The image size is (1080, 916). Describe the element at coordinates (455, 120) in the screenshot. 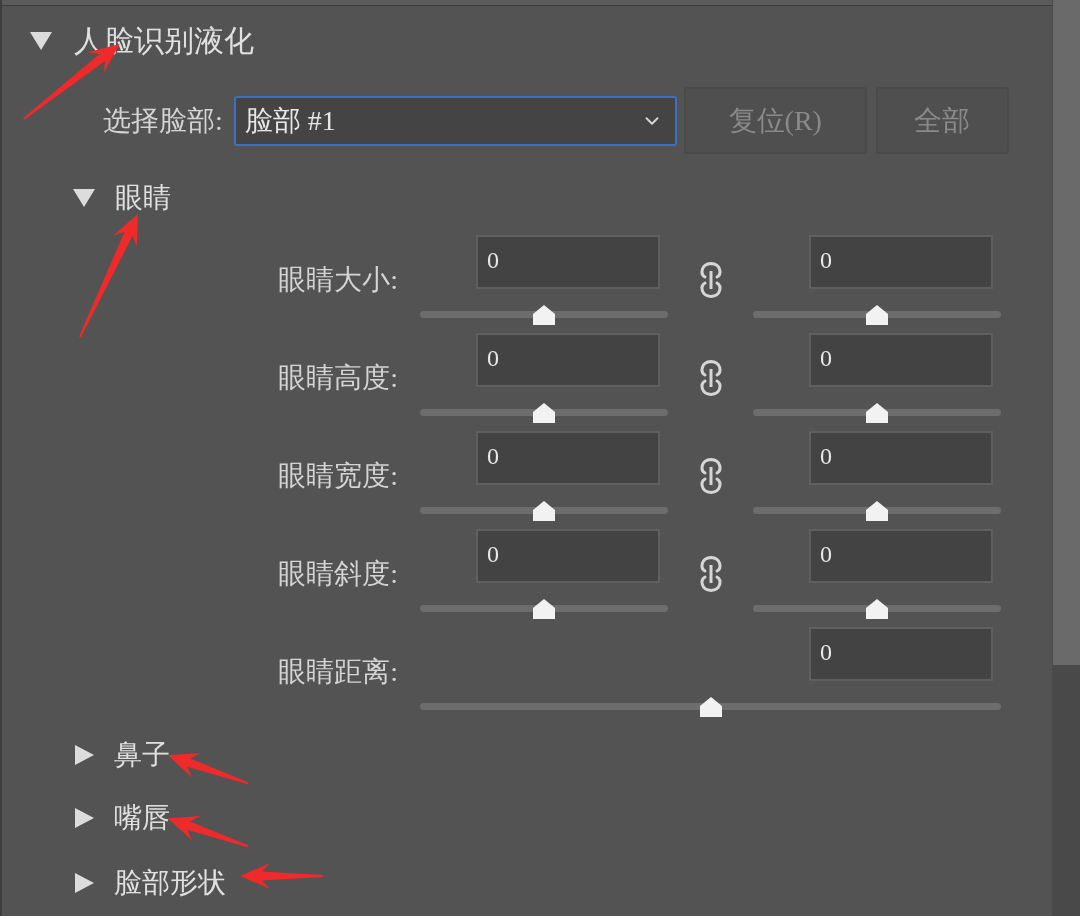

I see `face-select-dropdown: 脸部 #1` at that location.